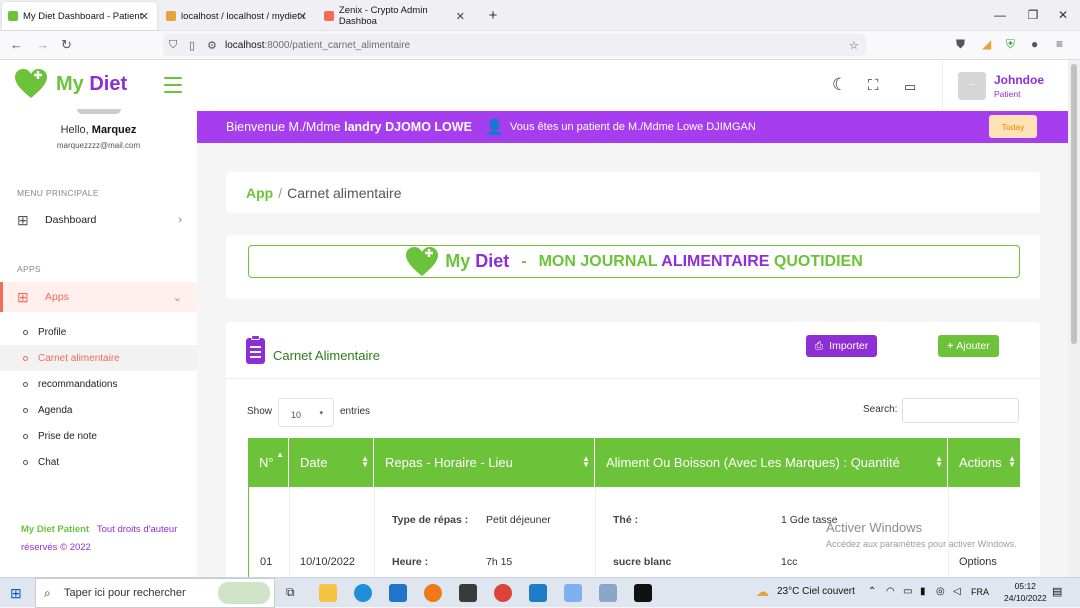 The height and width of the screenshot is (608, 1080). I want to click on display-icon: ▭, so click(907, 591).